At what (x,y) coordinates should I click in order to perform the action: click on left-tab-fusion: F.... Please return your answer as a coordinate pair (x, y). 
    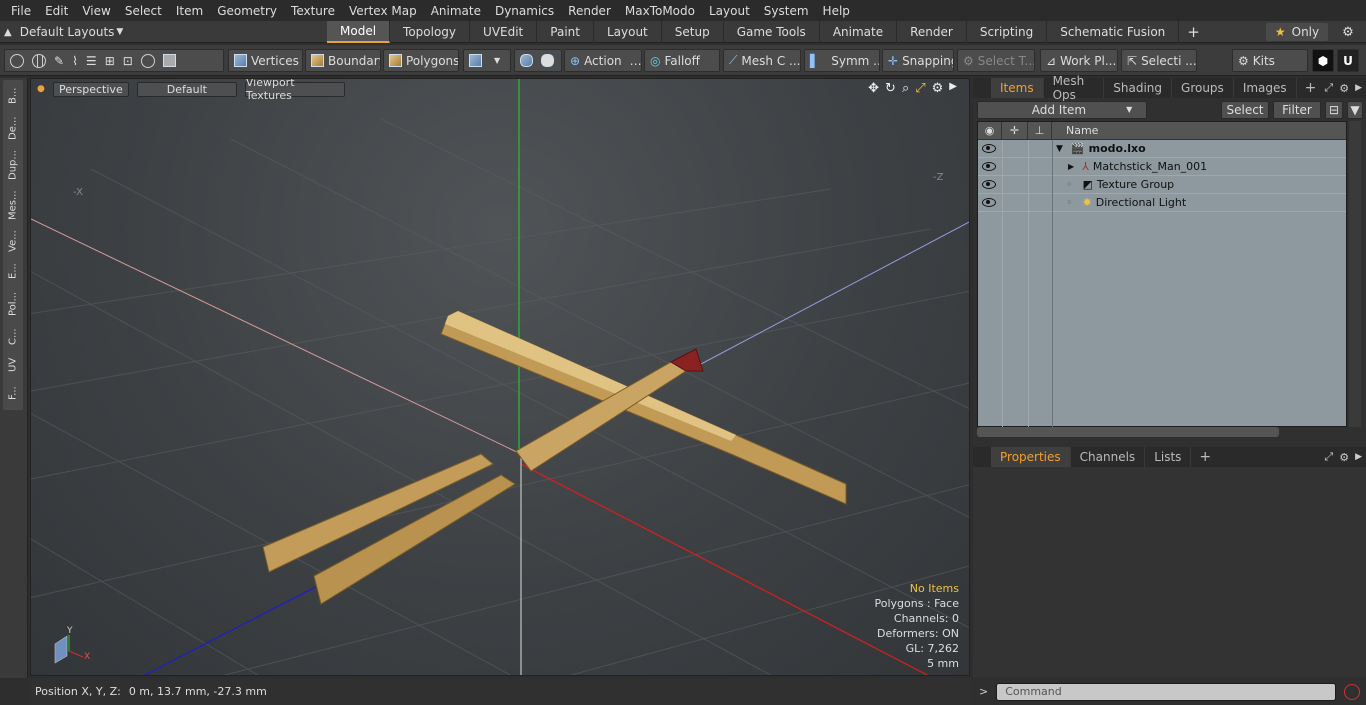
    Looking at the image, I should click on (13, 393).